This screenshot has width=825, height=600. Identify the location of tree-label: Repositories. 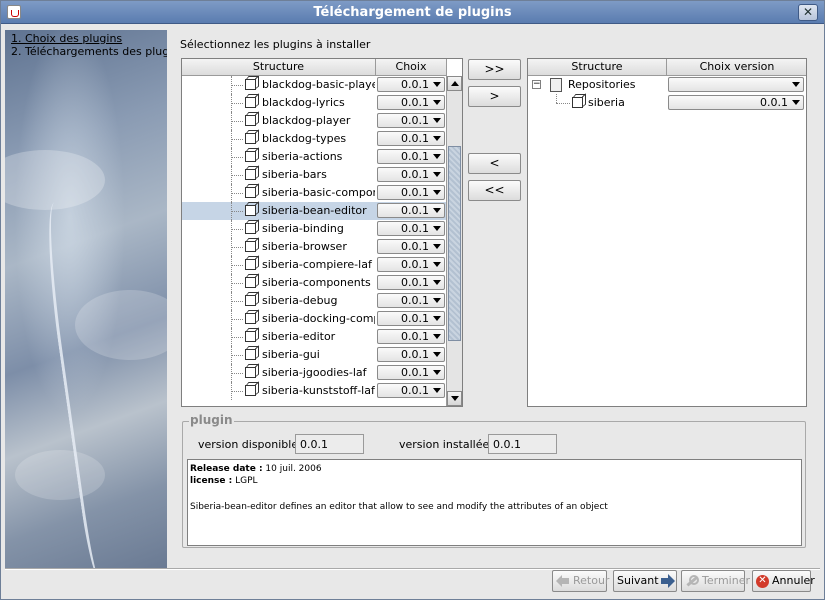
(602, 84).